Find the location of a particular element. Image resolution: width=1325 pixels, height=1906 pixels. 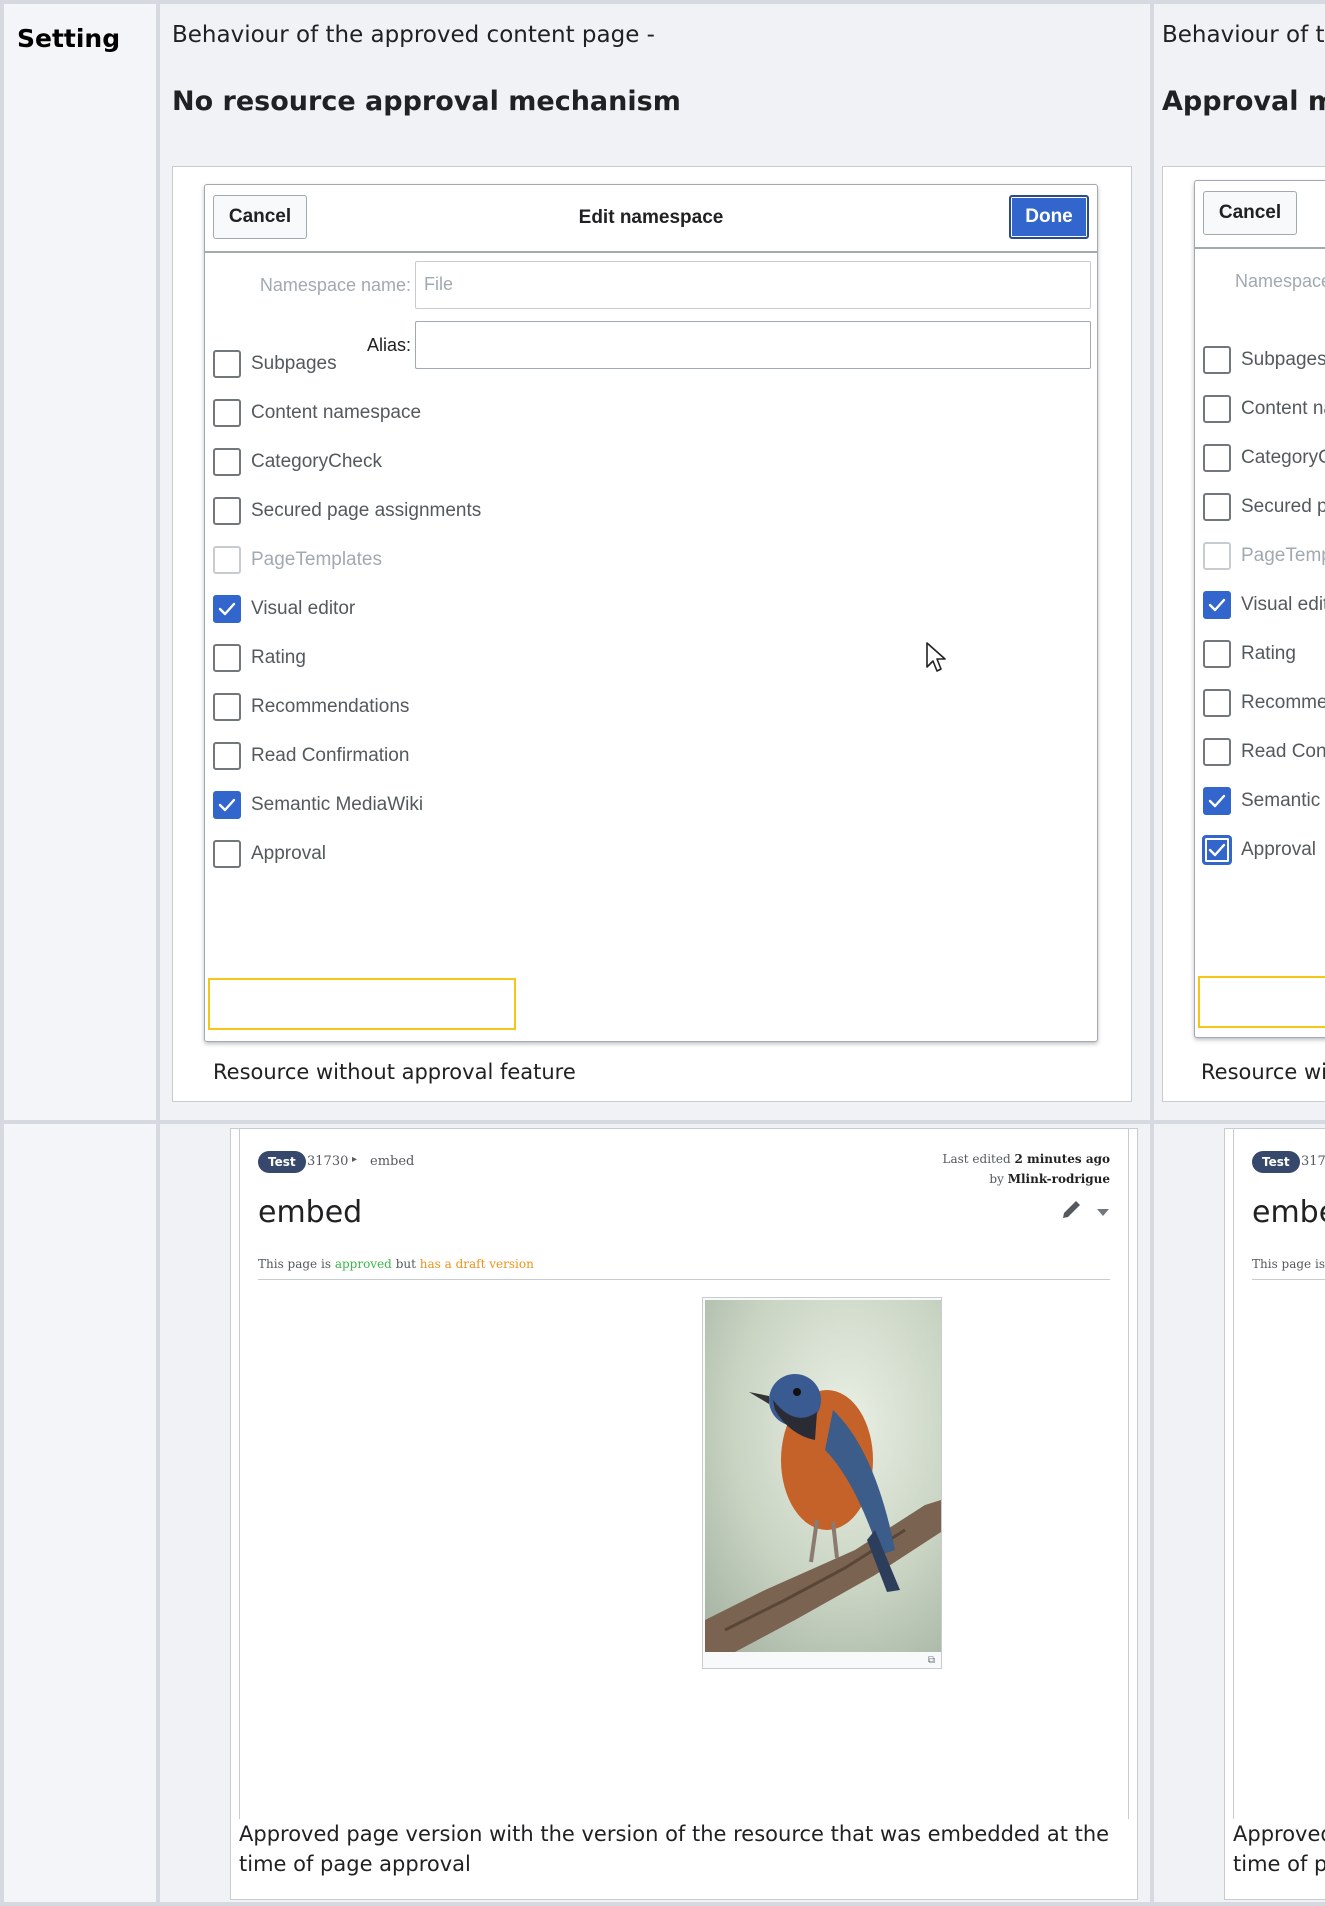

author-link: Mlink-rodrigue is located at coordinates (1059, 1179).